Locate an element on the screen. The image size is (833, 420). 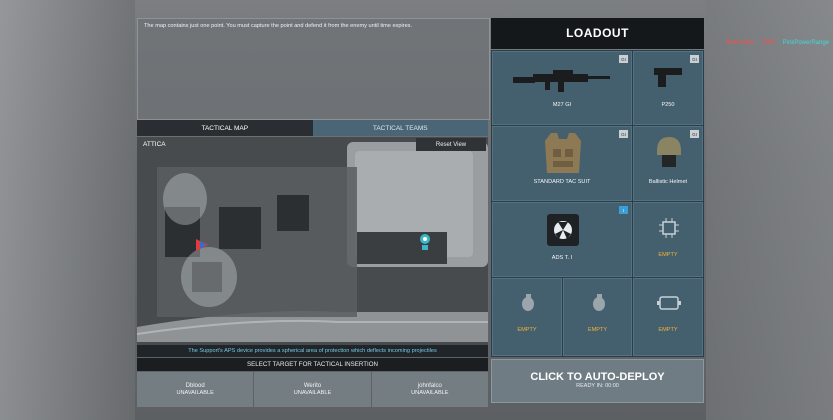
equipment-slot: I ADS T. I is located at coordinates (562, 239).